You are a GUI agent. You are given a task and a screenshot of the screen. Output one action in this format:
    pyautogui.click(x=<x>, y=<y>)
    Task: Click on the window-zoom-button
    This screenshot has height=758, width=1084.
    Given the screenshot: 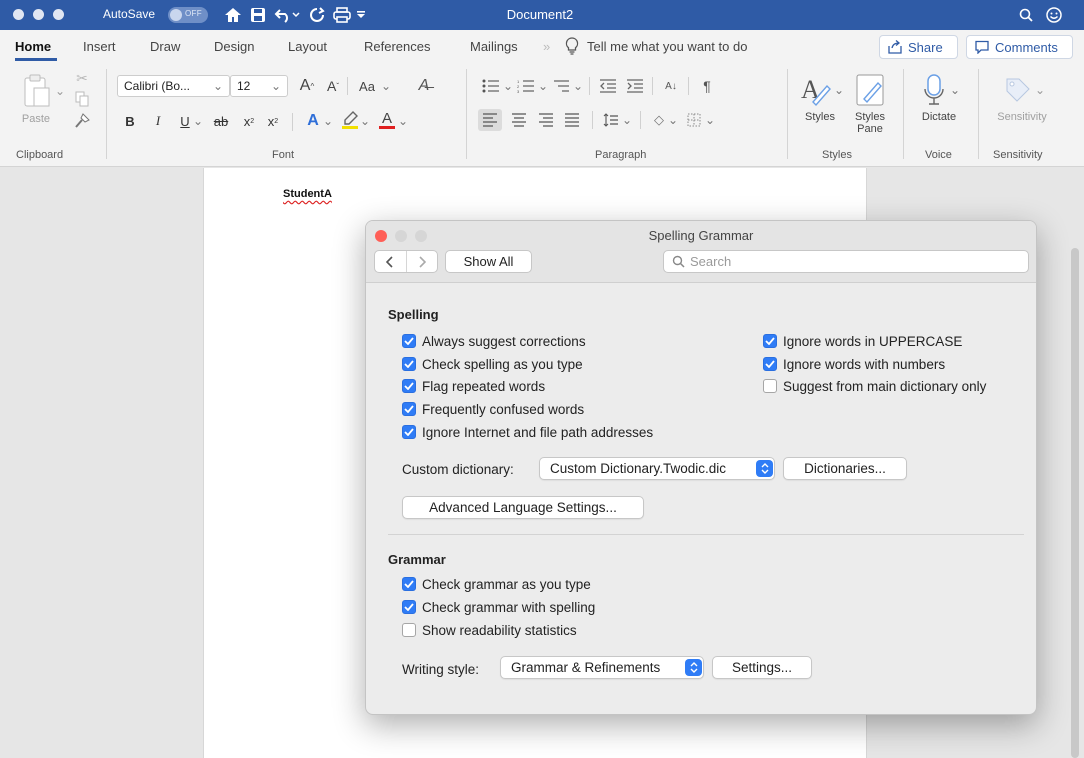 What is the action you would take?
    pyautogui.click(x=58, y=14)
    